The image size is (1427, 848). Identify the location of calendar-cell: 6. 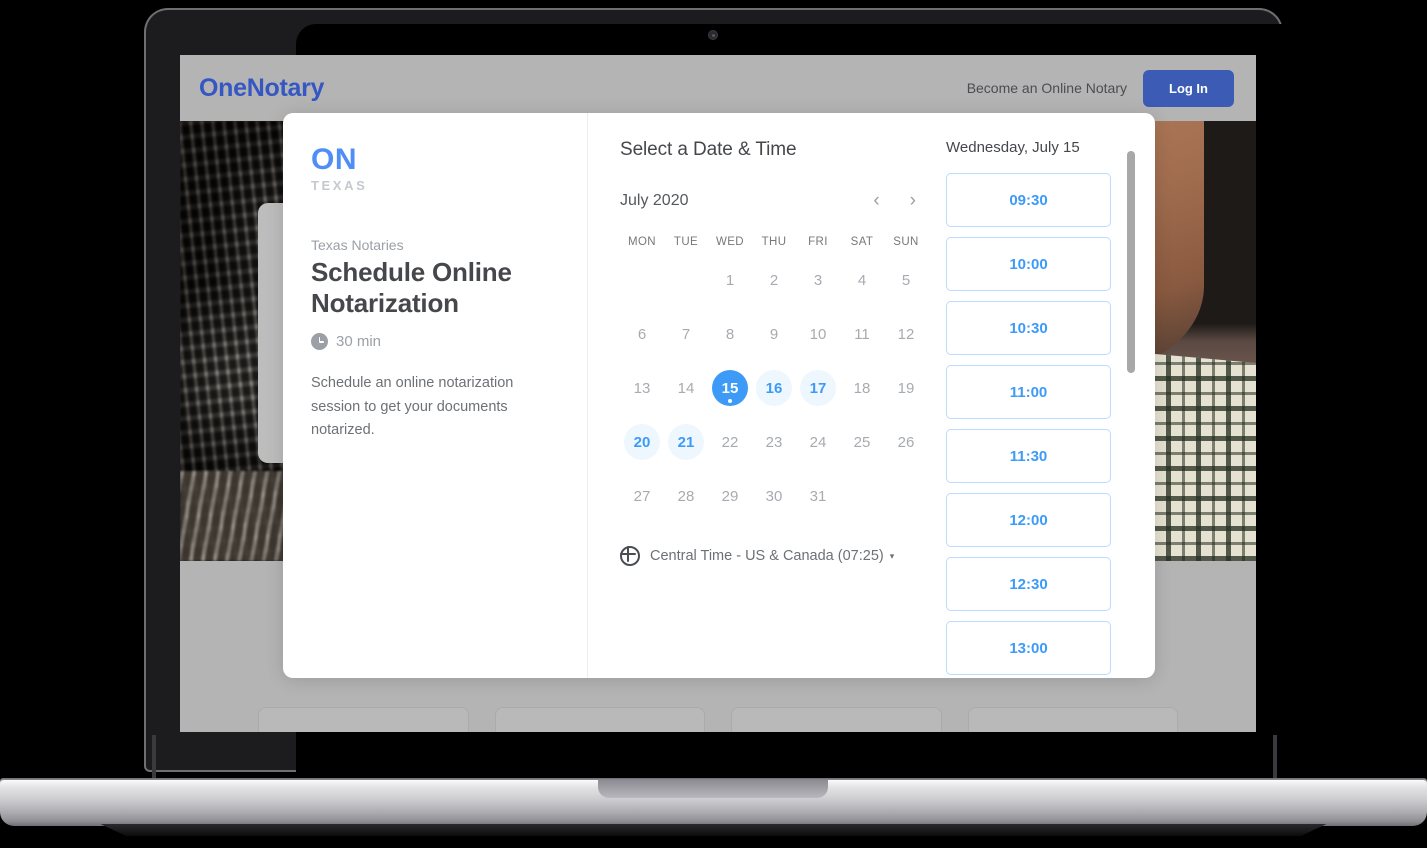
(642, 334).